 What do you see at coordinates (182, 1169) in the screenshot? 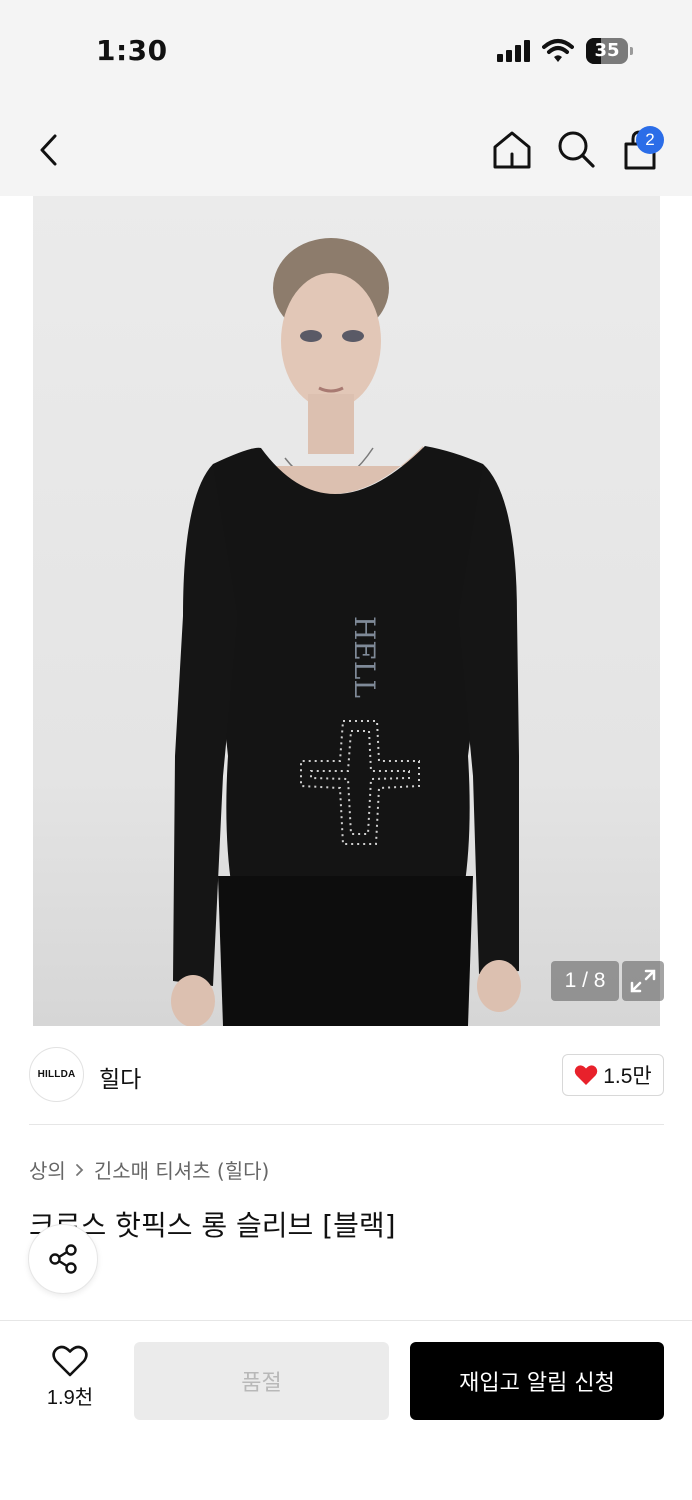
I see `breadcrumb-subcategory: 긴소매 티셔츠 (힐다)` at bounding box center [182, 1169].